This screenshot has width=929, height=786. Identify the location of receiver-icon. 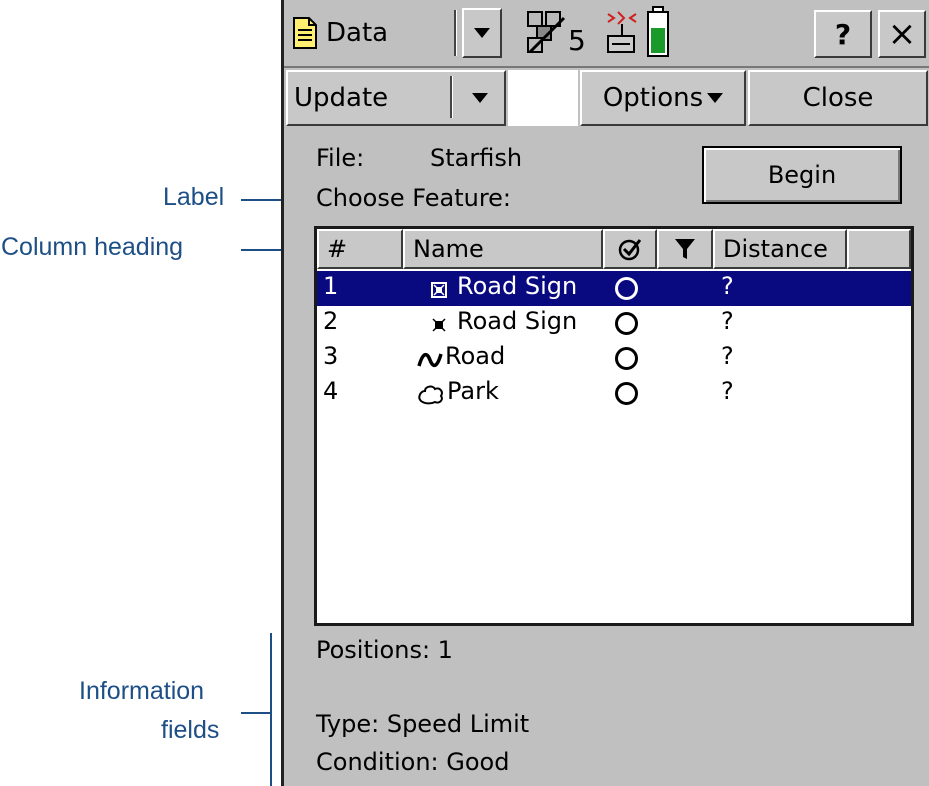
(622, 33).